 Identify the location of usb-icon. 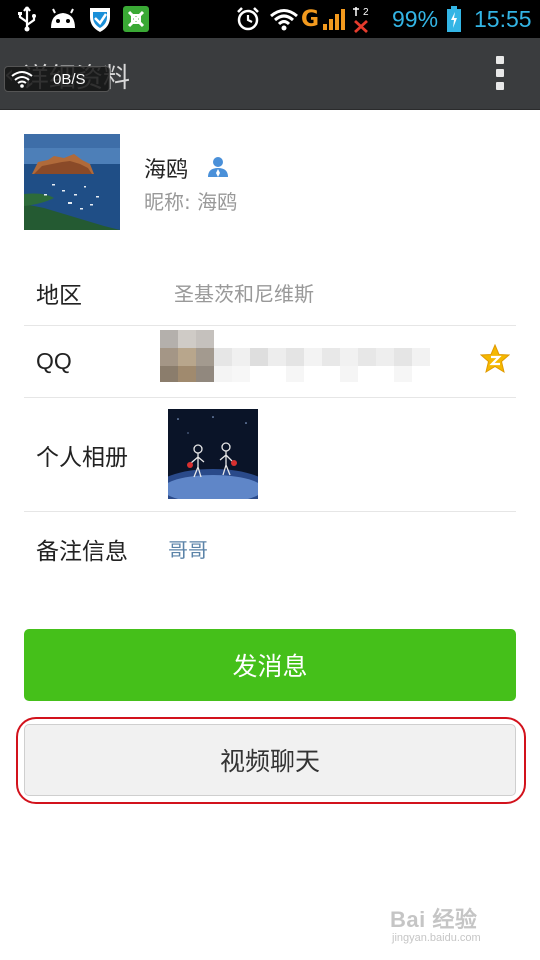
(27, 19).